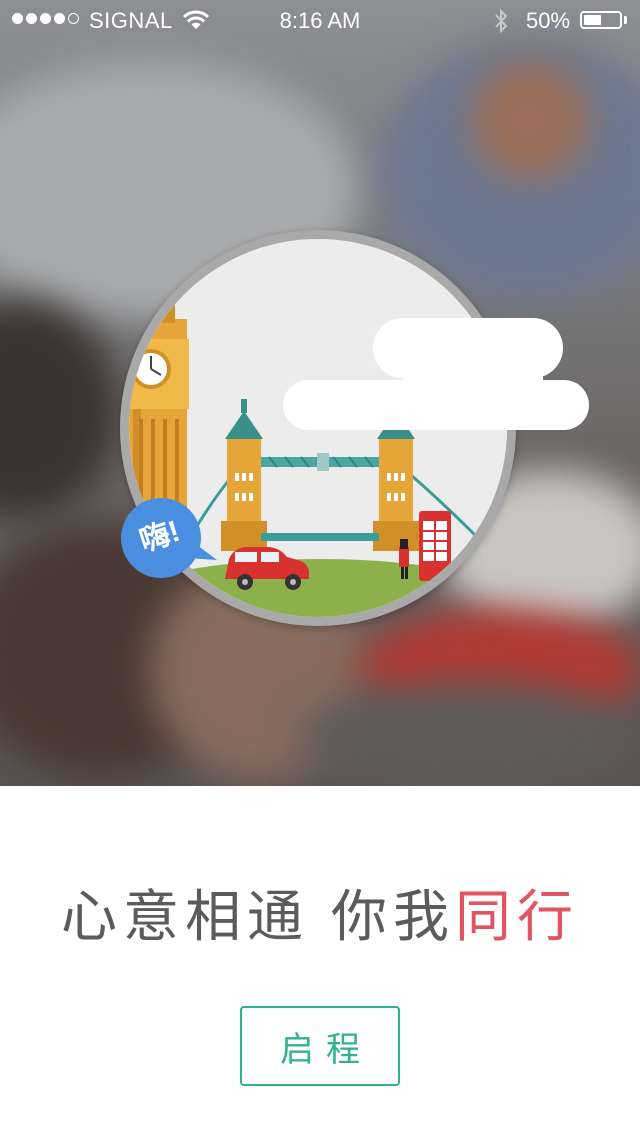  What do you see at coordinates (501, 24) in the screenshot?
I see `bluetooth-icon` at bounding box center [501, 24].